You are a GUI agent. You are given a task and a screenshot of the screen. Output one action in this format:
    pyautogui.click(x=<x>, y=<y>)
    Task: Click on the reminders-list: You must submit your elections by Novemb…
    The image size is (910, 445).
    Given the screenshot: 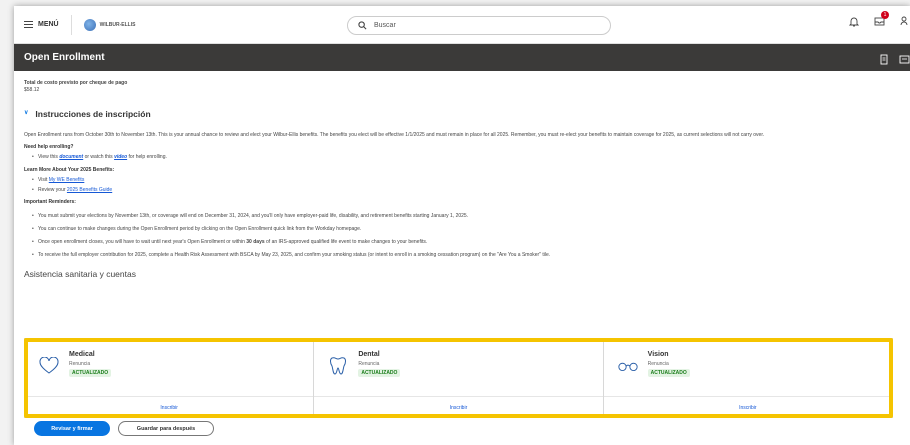 What is the action you would take?
    pyautogui.click(x=466, y=236)
    